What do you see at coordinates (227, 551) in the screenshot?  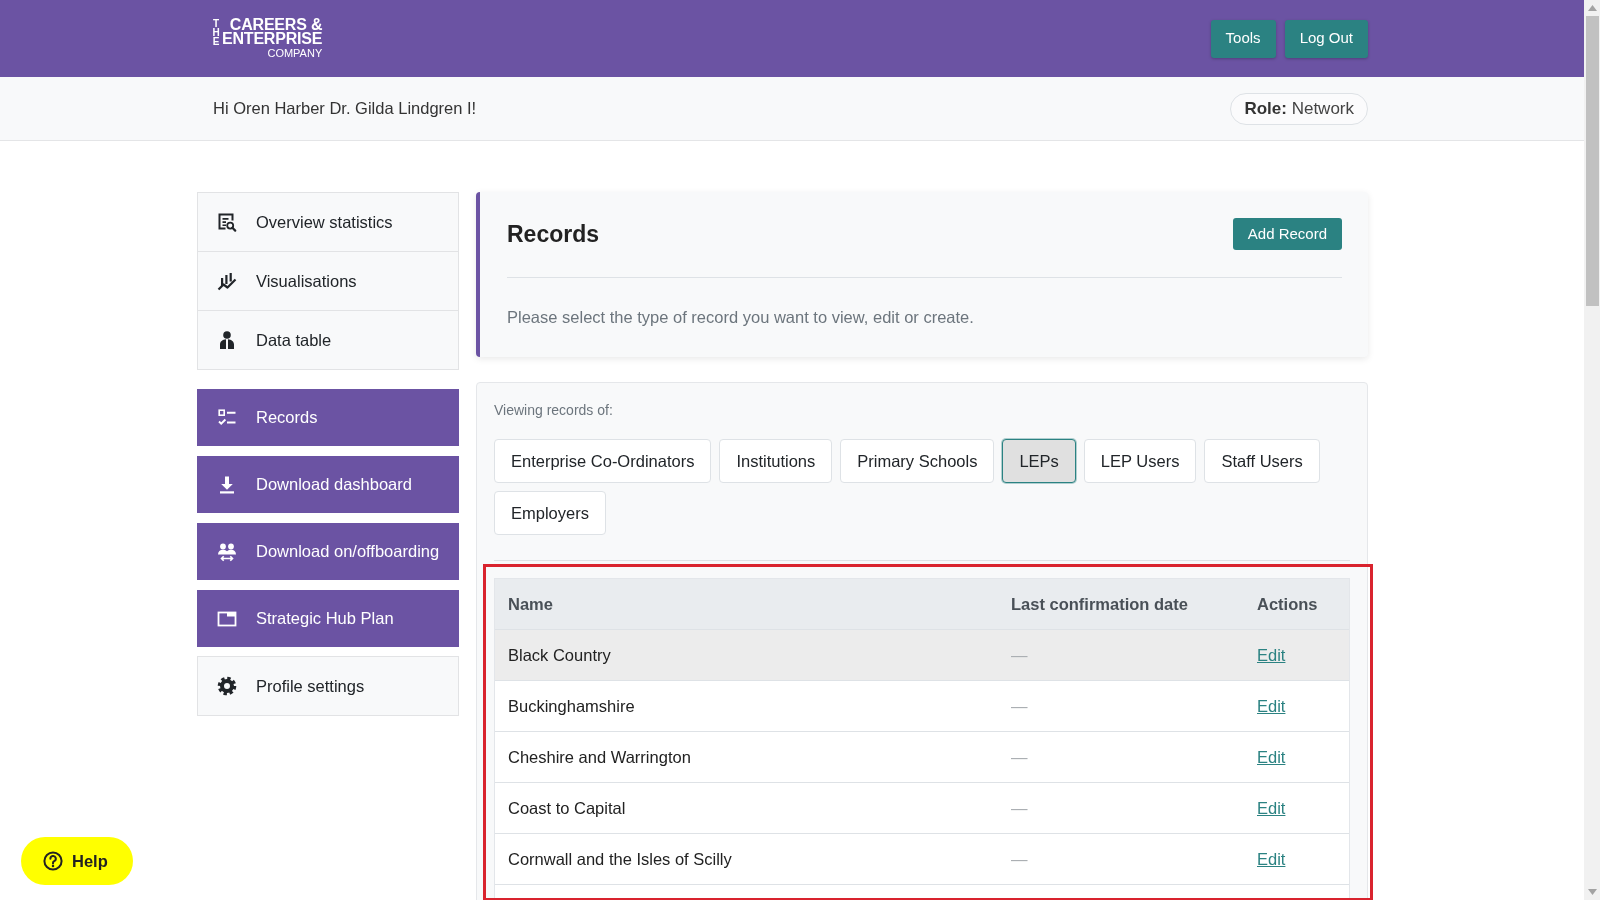 I see `people-swap-icon` at bounding box center [227, 551].